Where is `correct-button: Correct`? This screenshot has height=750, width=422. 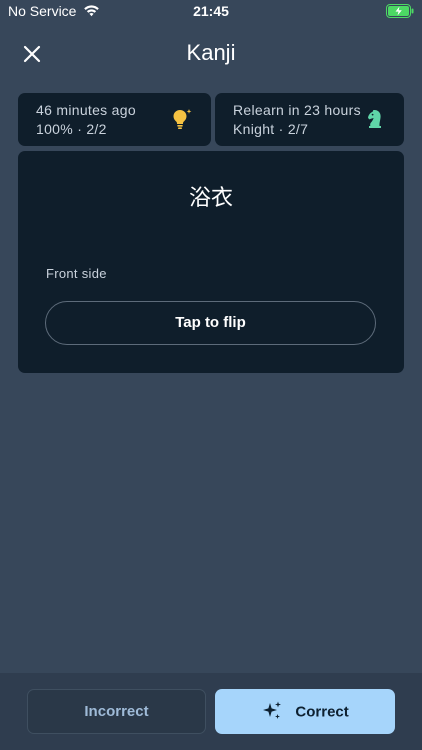
correct-button: Correct is located at coordinates (305, 711).